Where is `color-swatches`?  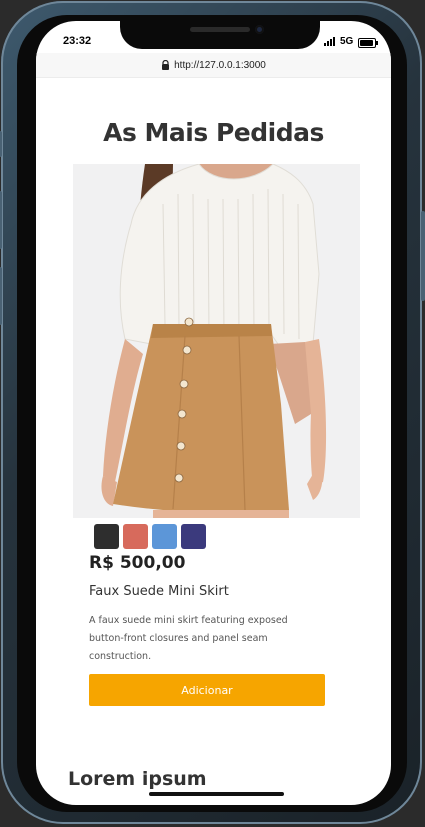
color-swatches is located at coordinates (150, 536).